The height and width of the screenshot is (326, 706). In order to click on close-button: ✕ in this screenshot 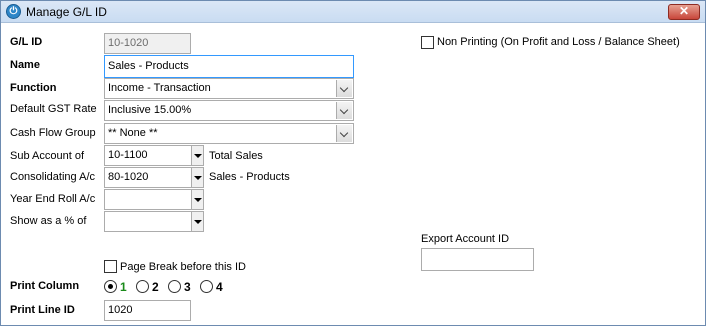, I will do `click(684, 12)`.